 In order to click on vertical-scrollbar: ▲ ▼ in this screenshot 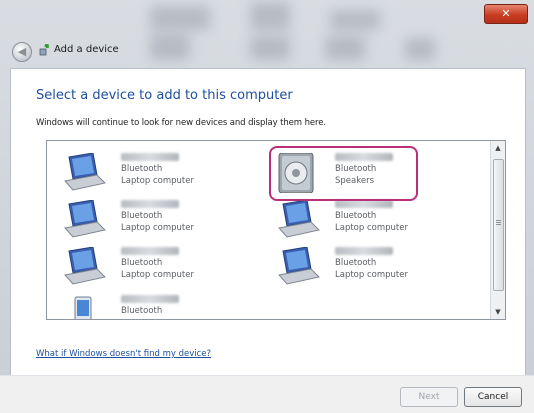, I will do `click(497, 230)`.